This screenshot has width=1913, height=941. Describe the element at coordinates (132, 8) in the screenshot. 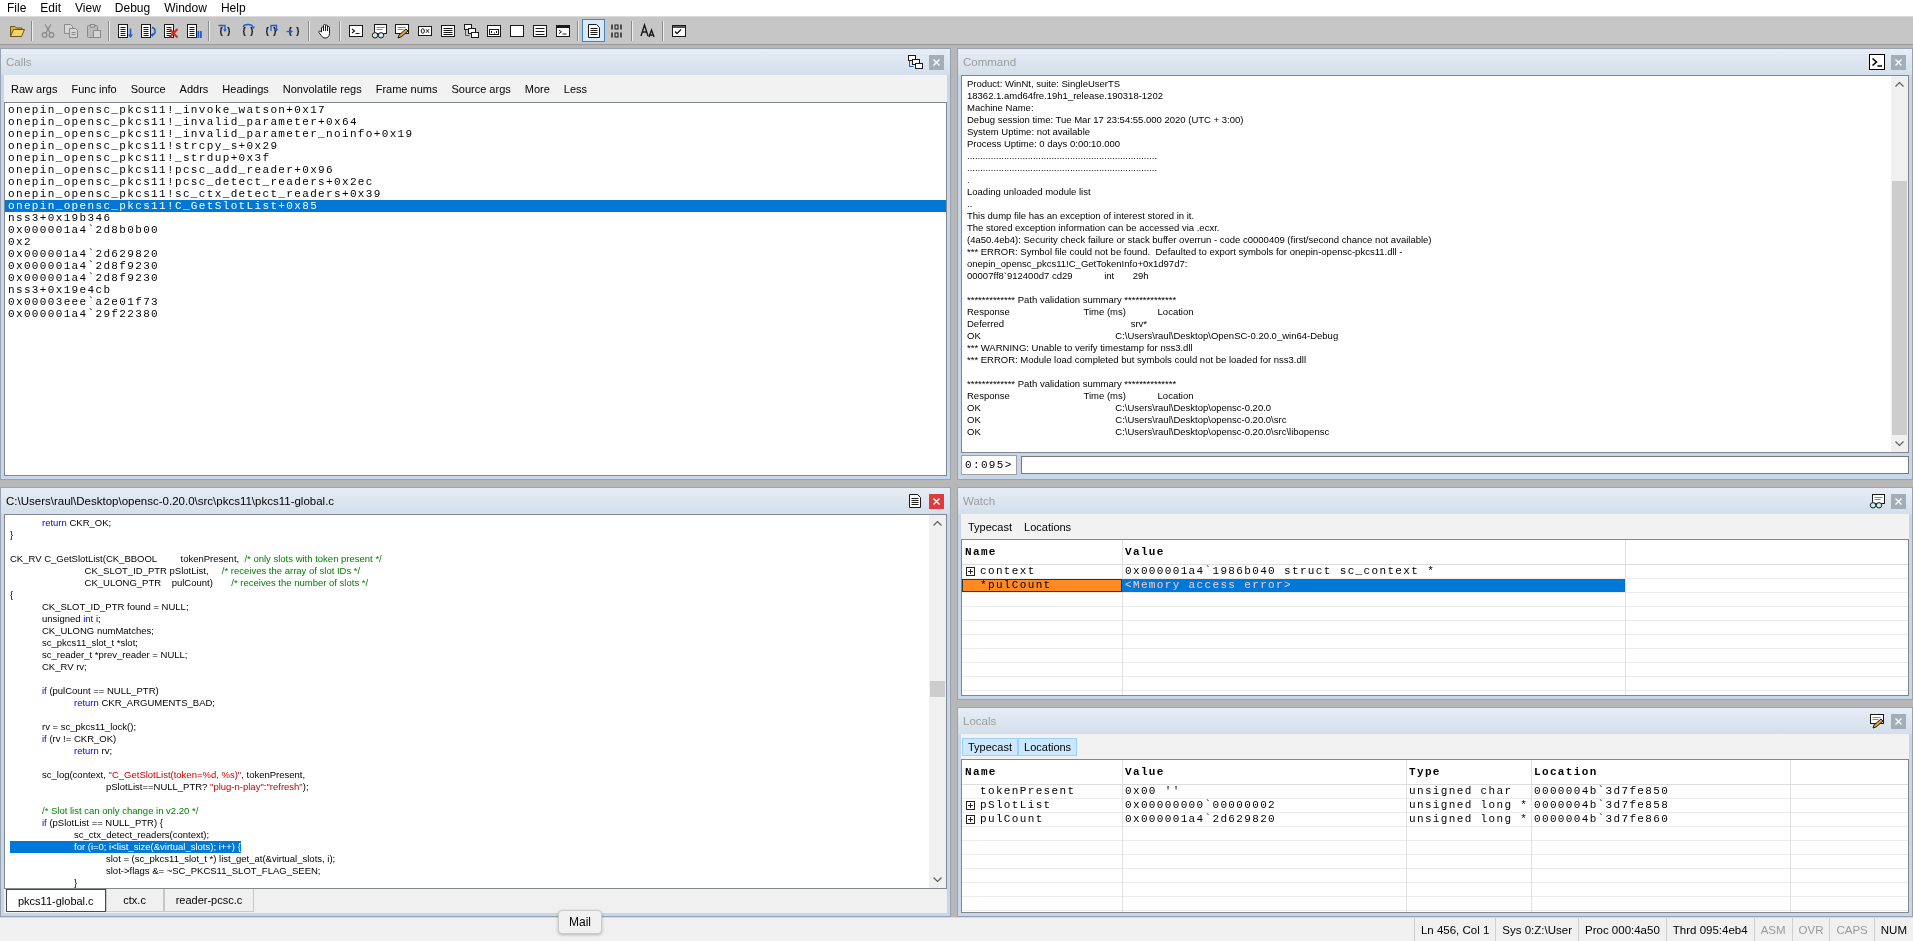

I see `menu-item: Debug` at that location.